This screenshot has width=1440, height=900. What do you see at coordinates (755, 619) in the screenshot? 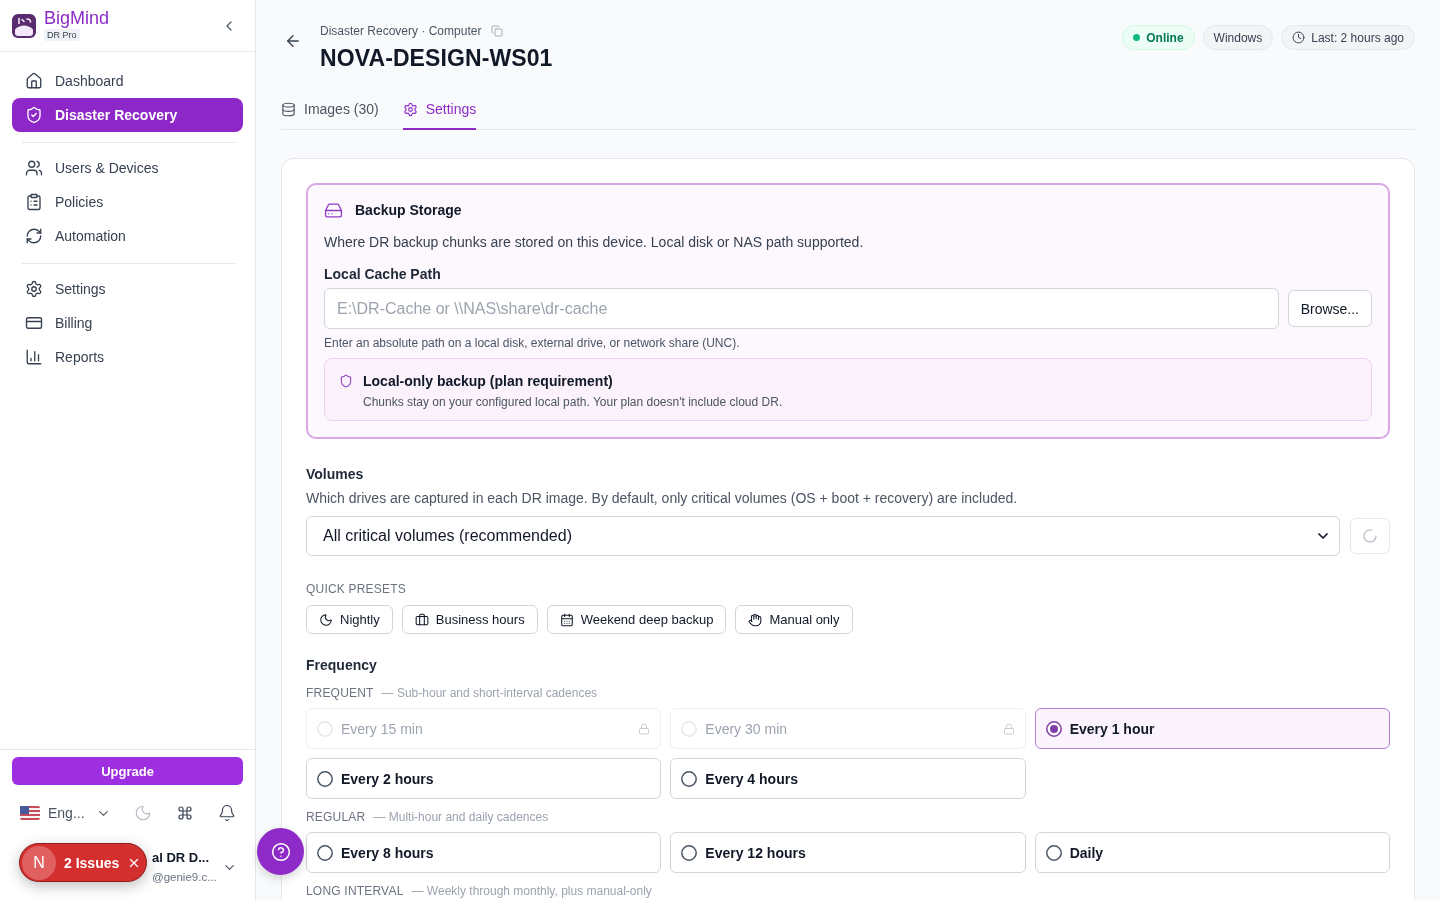
I see `hand-icon` at bounding box center [755, 619].